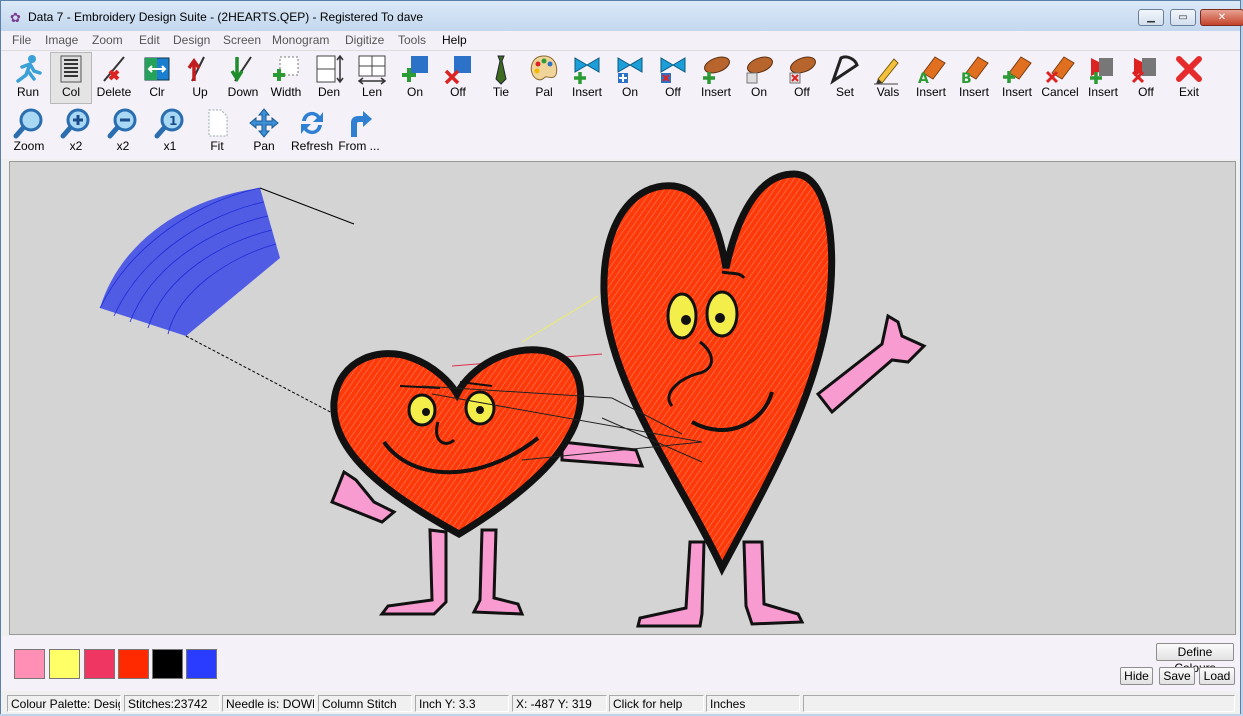 This screenshot has height=716, width=1243. What do you see at coordinates (412, 40) in the screenshot?
I see `menu-tools: Tools` at bounding box center [412, 40].